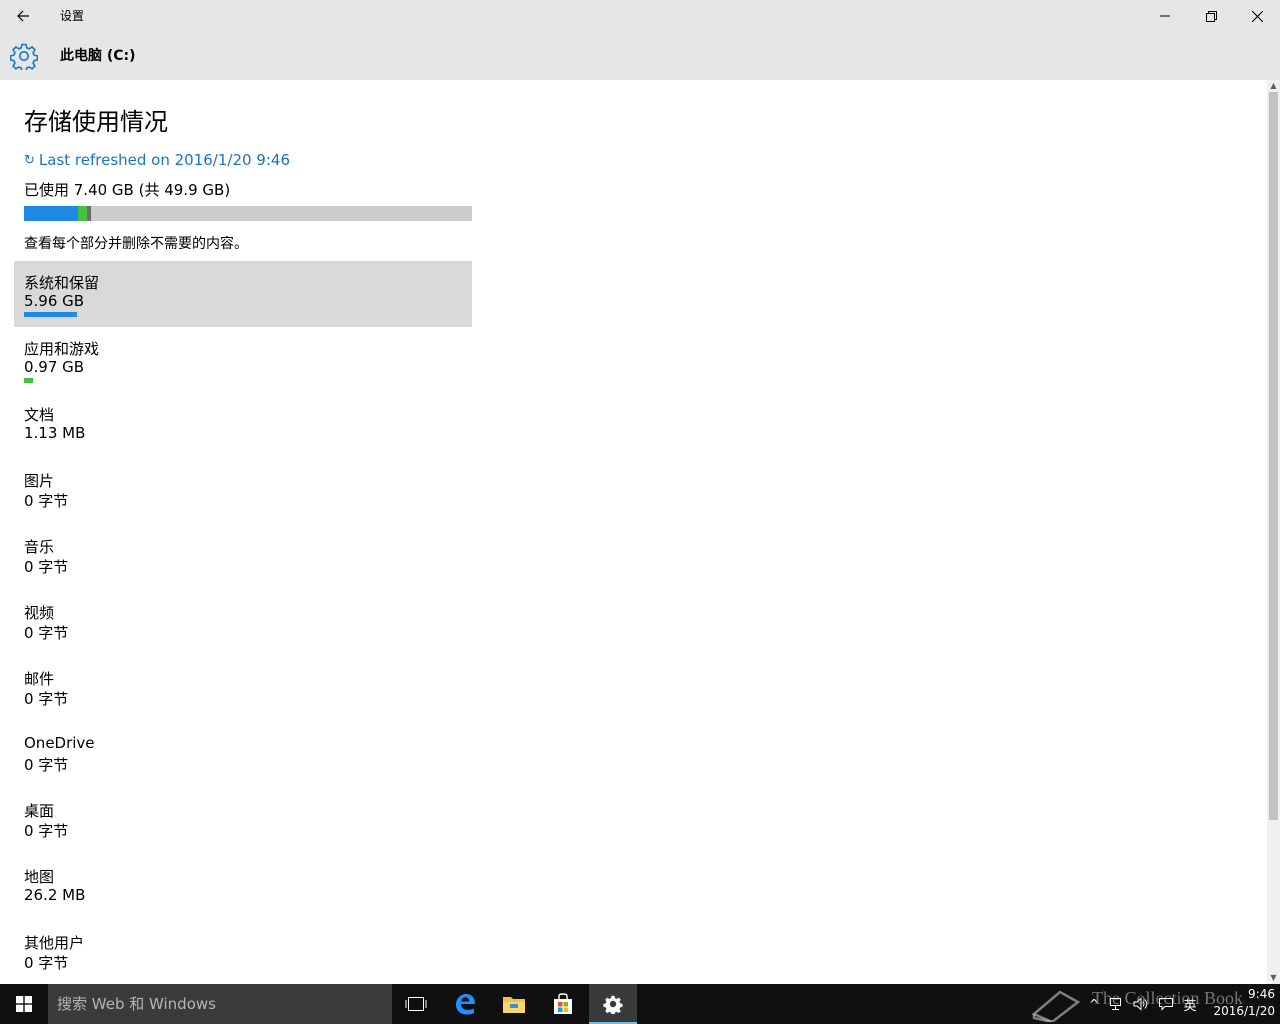 The image size is (1280, 1024). I want to click on storage-category-item: 视频 0 字节, so click(243, 624).